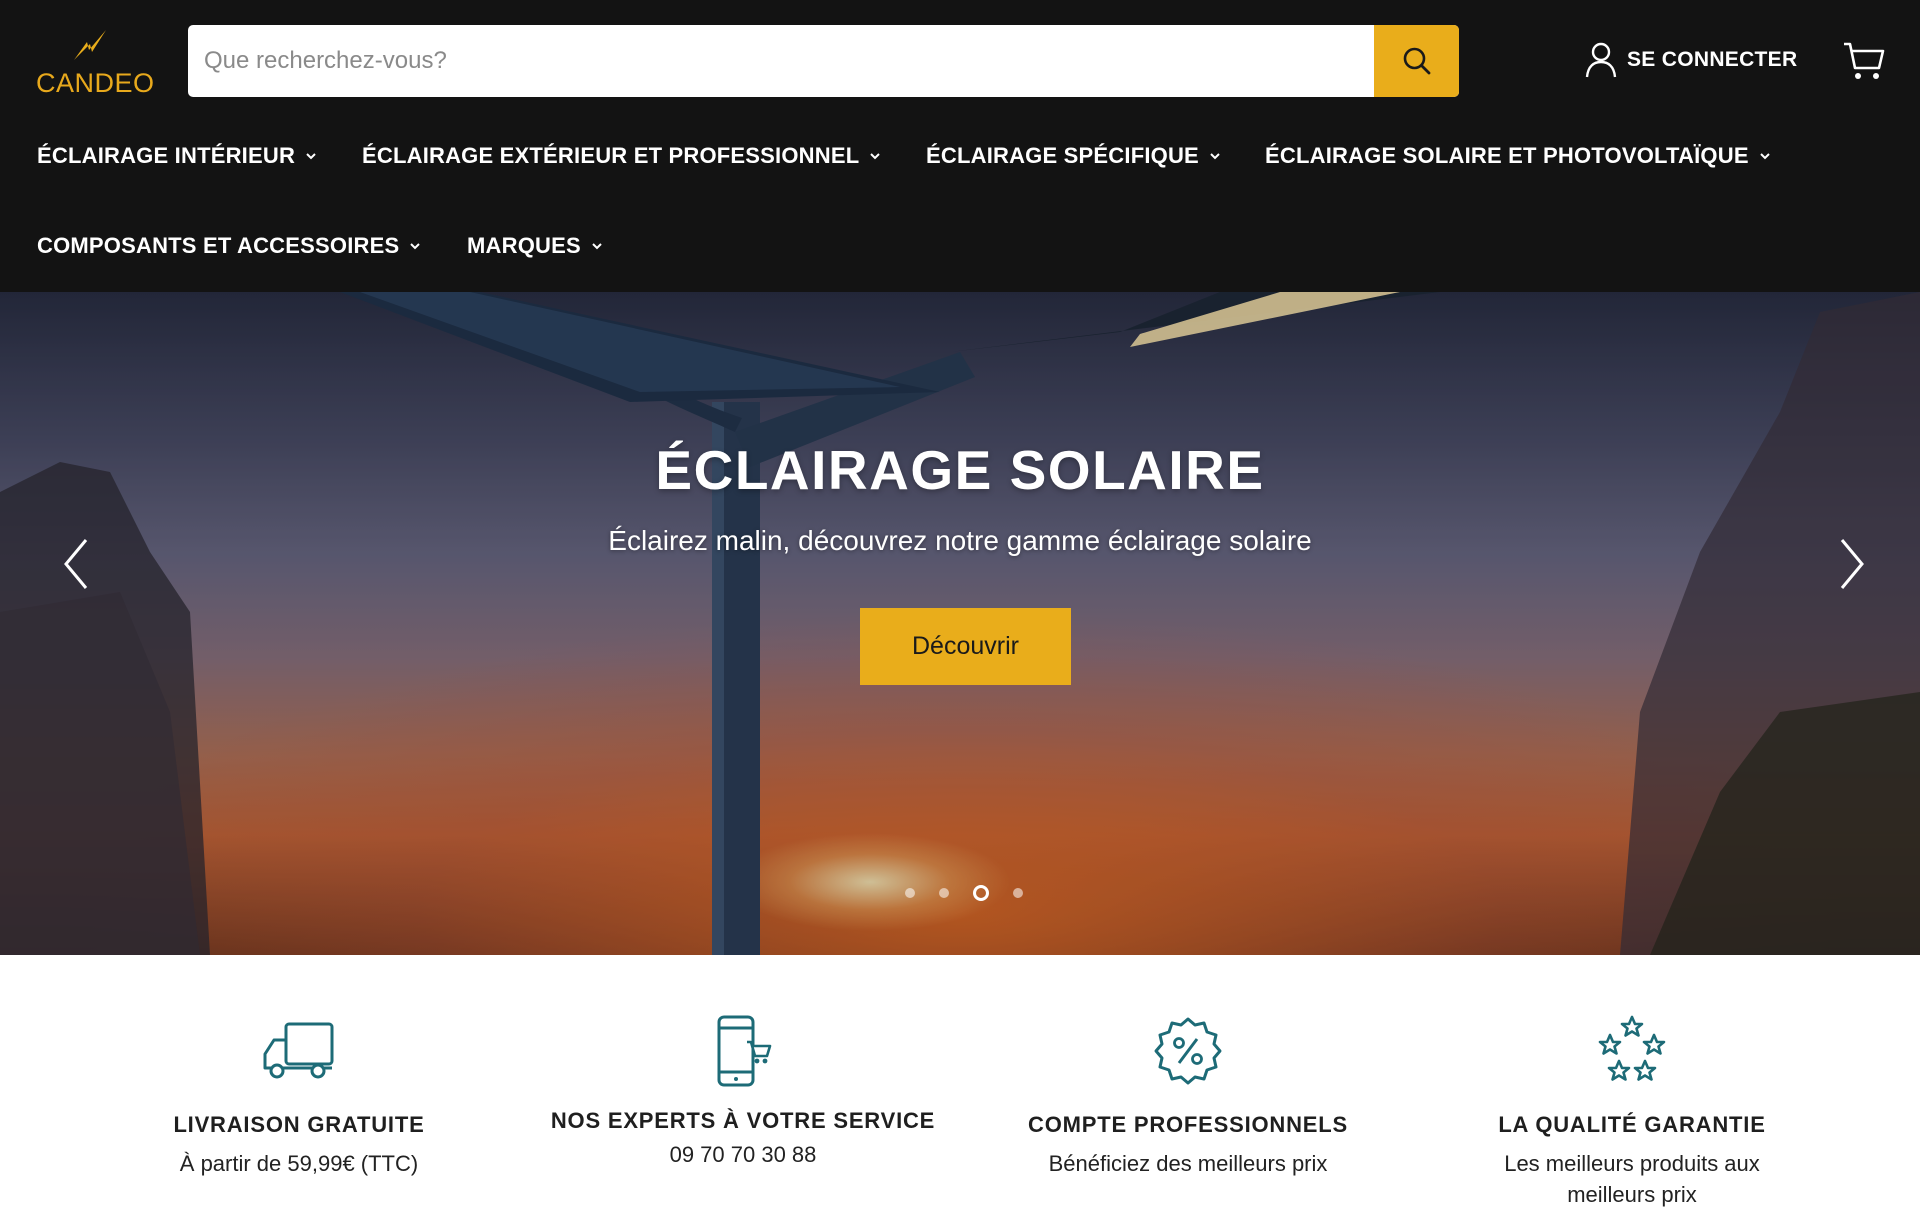 The width and height of the screenshot is (1920, 1210). I want to click on feature-title: NOS EXPERTS À VOTRE SERVICE, so click(743, 1120).